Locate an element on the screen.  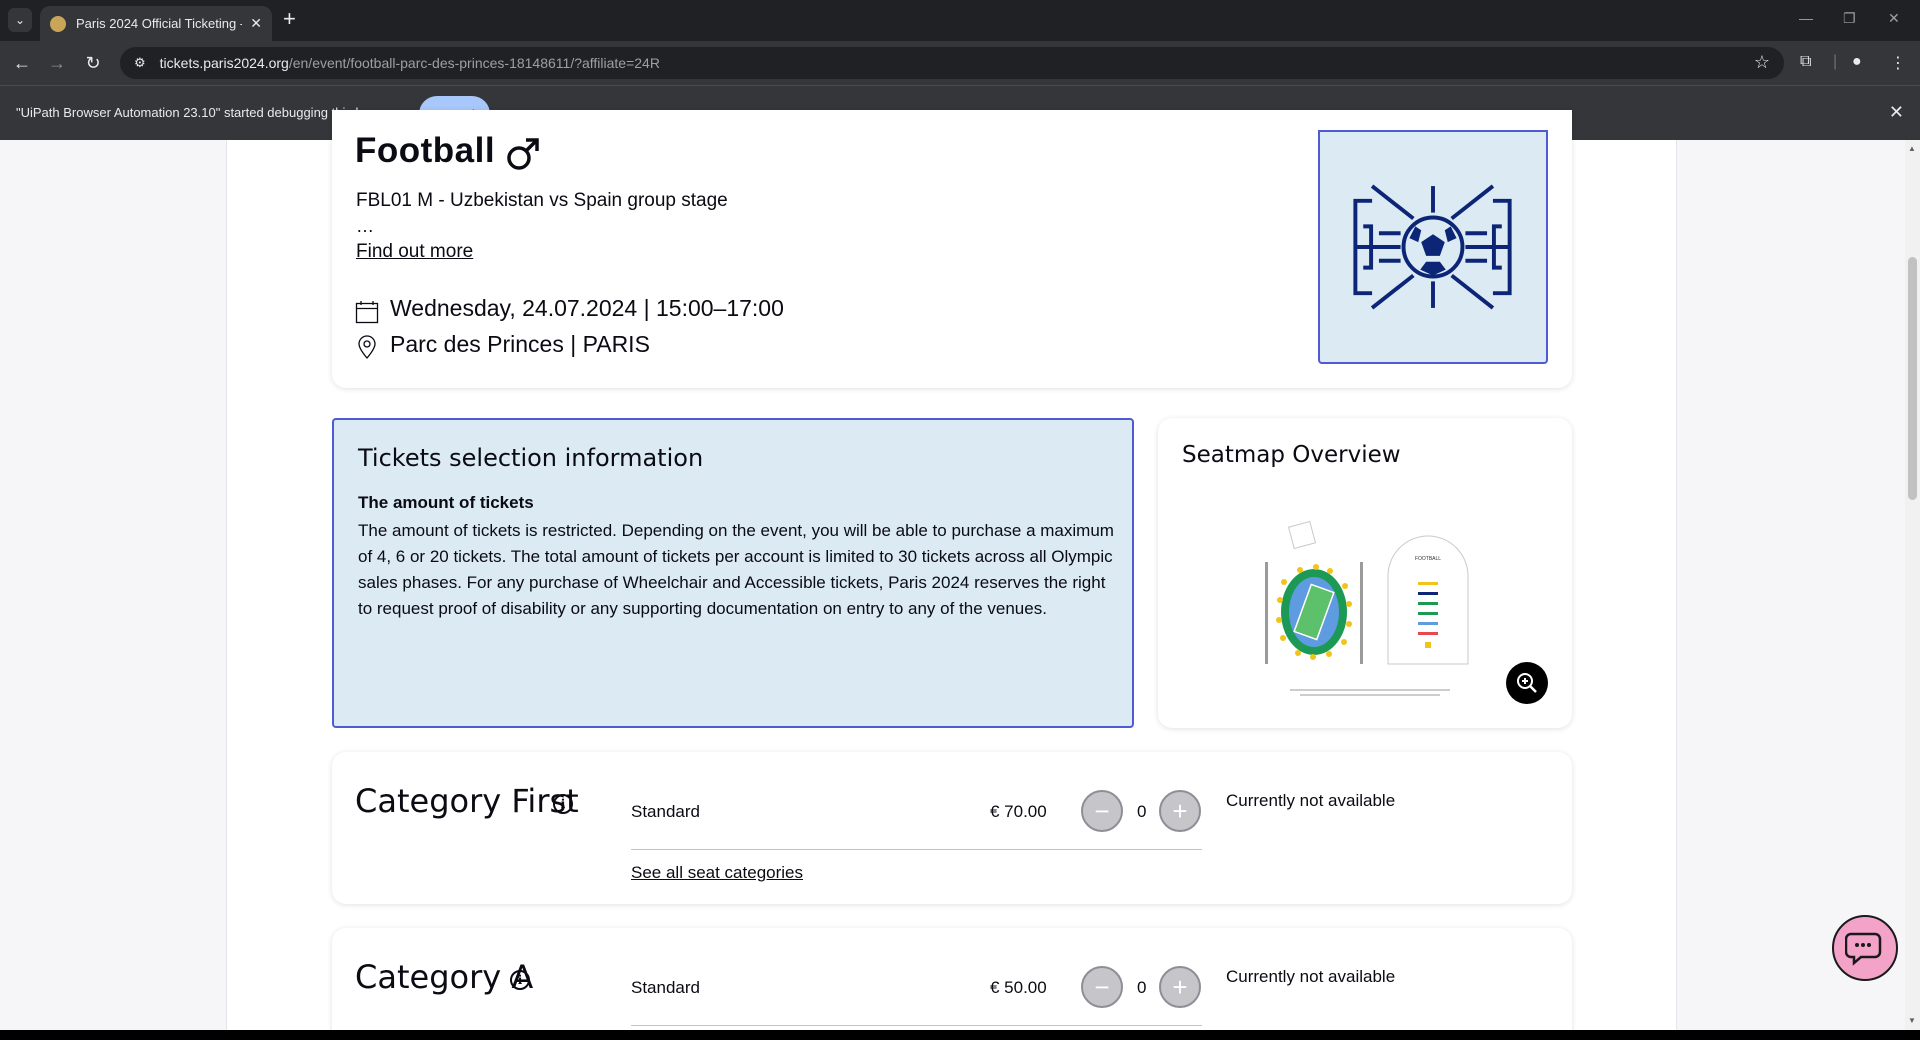
back-arrow-icon: ← is located at coordinates (22, 63).